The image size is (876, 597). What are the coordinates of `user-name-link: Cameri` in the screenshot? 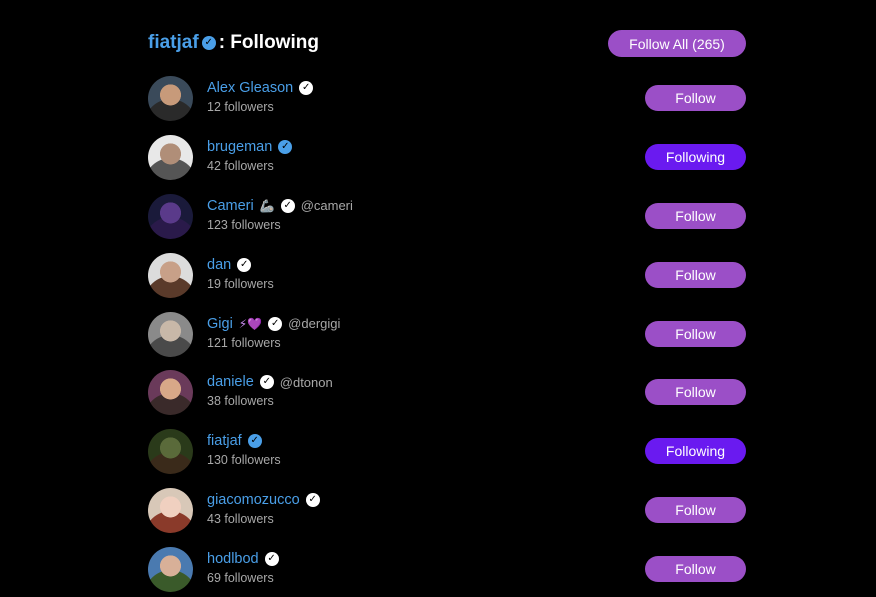 It's located at (230, 206).